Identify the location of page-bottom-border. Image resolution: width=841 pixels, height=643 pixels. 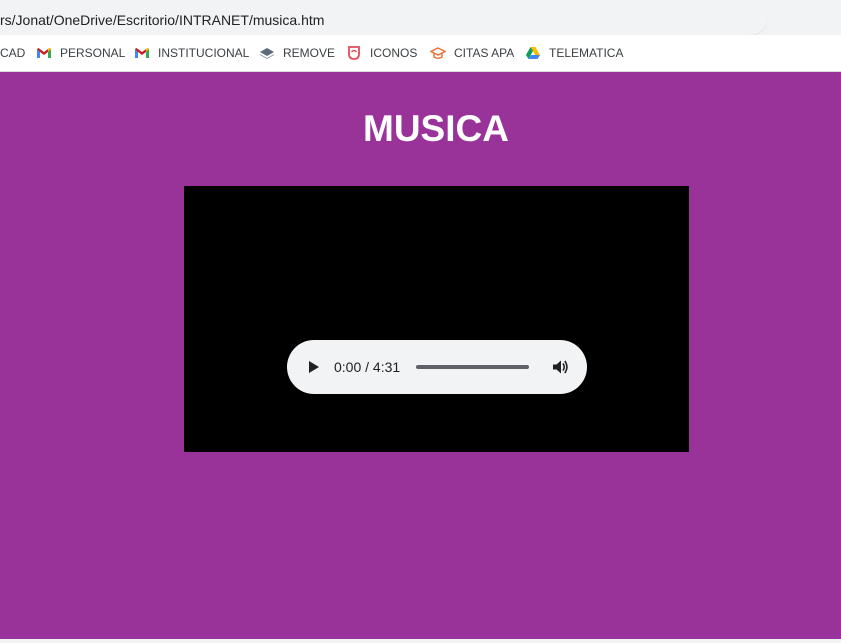
(420, 641).